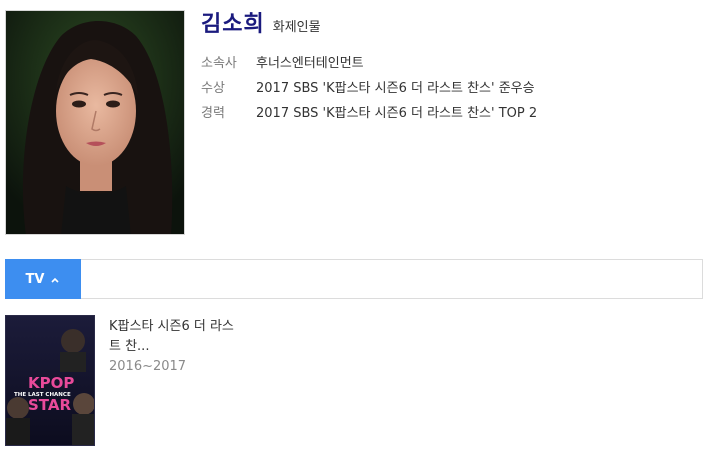 Image resolution: width=720 pixels, height=466 pixels. Describe the element at coordinates (219, 63) in the screenshot. I see `info-label: 소속사` at that location.